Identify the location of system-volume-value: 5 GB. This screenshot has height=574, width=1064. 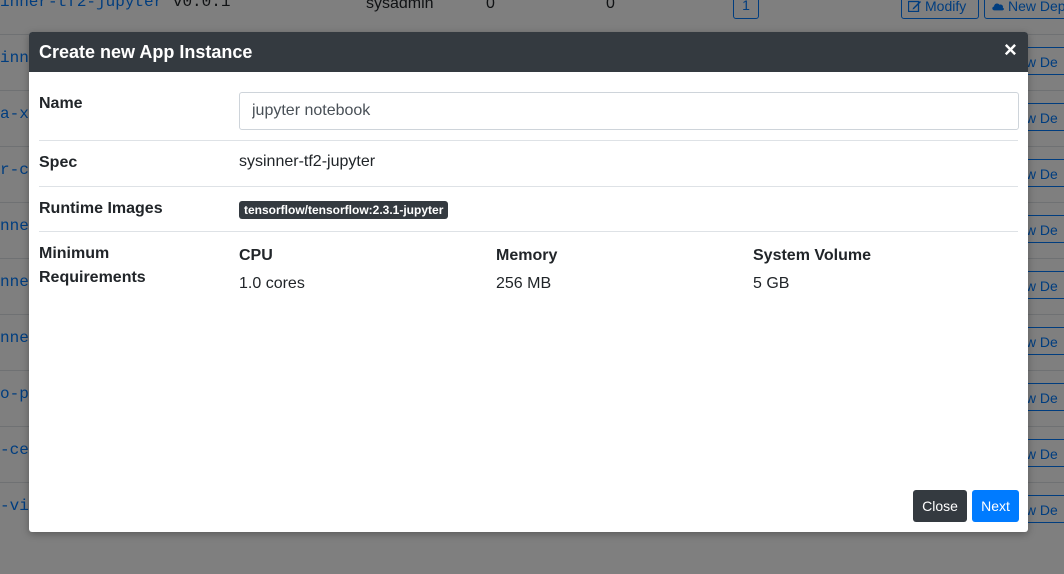
(771, 283).